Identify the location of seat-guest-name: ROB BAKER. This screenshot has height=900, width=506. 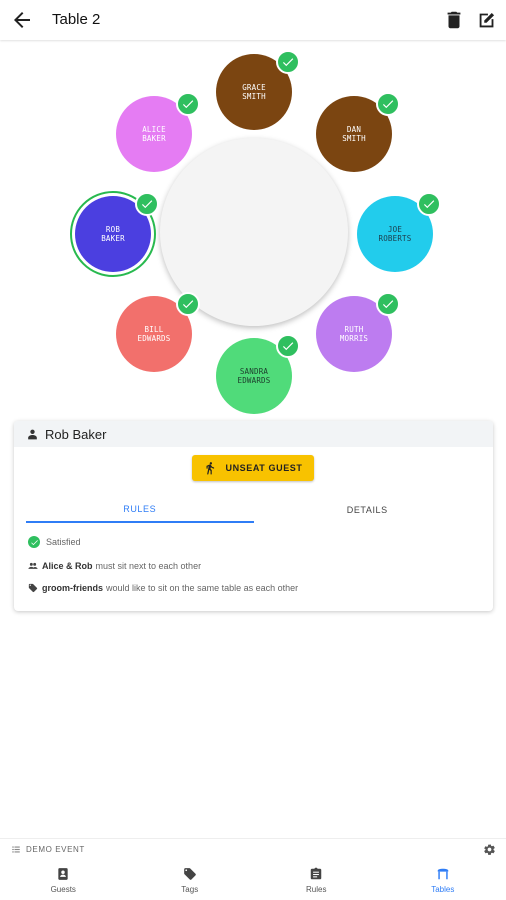
(113, 234).